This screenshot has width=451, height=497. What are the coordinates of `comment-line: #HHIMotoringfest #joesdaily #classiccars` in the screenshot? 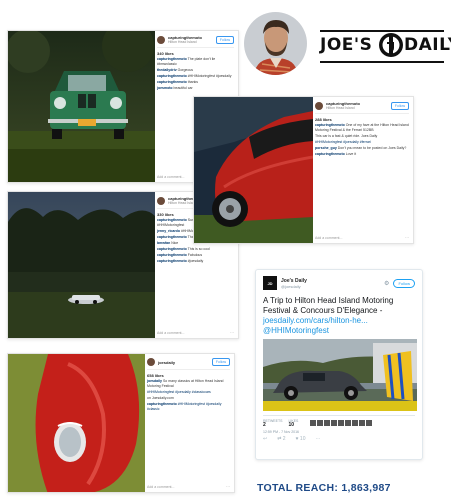 It's located at (188, 392).